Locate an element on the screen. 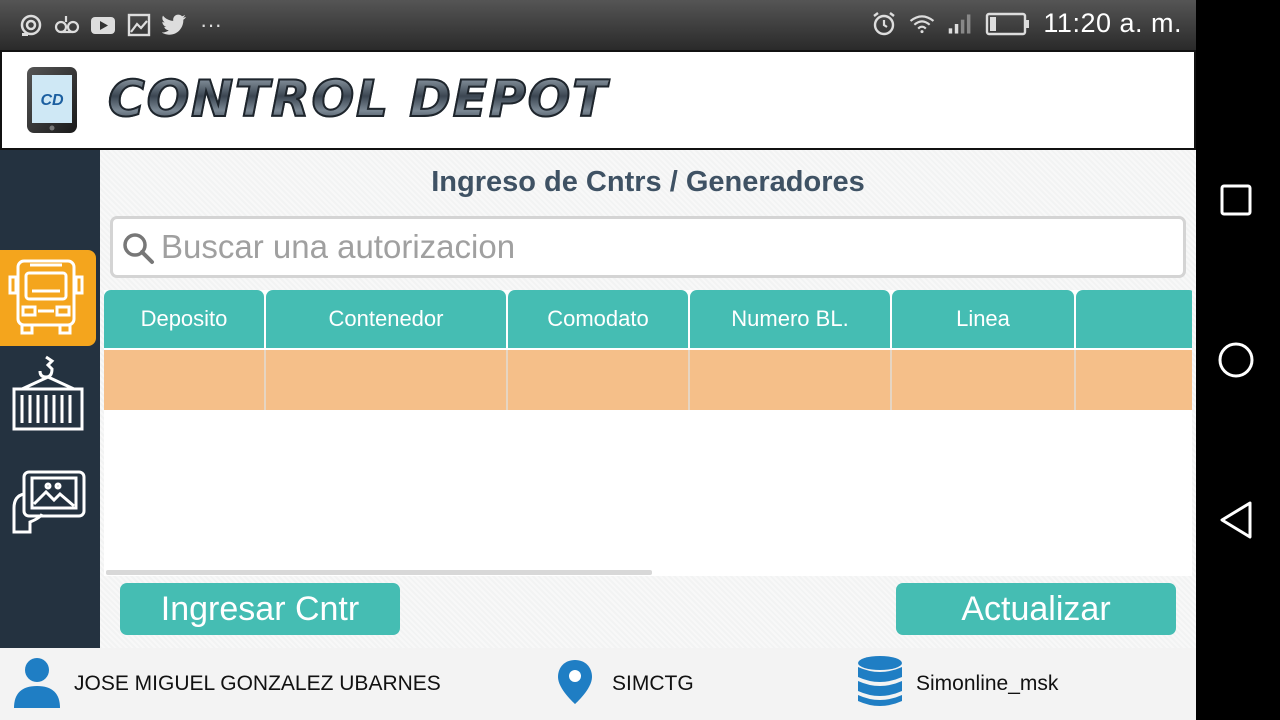 The height and width of the screenshot is (720, 1280). system-icons: 11:20 a. m. is located at coordinates (1026, 23).